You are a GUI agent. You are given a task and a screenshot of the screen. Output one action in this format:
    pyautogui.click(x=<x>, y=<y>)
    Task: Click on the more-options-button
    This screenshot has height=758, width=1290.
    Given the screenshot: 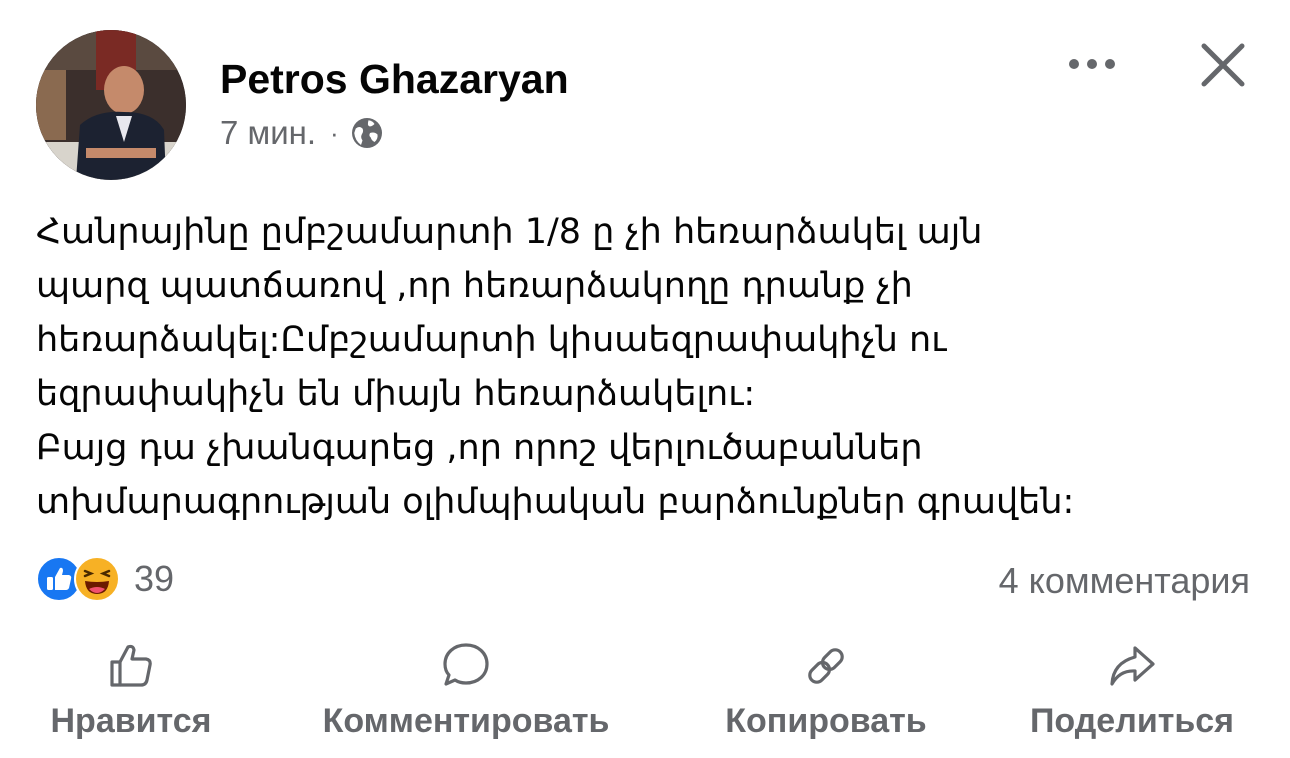 What is the action you would take?
    pyautogui.click(x=1092, y=64)
    